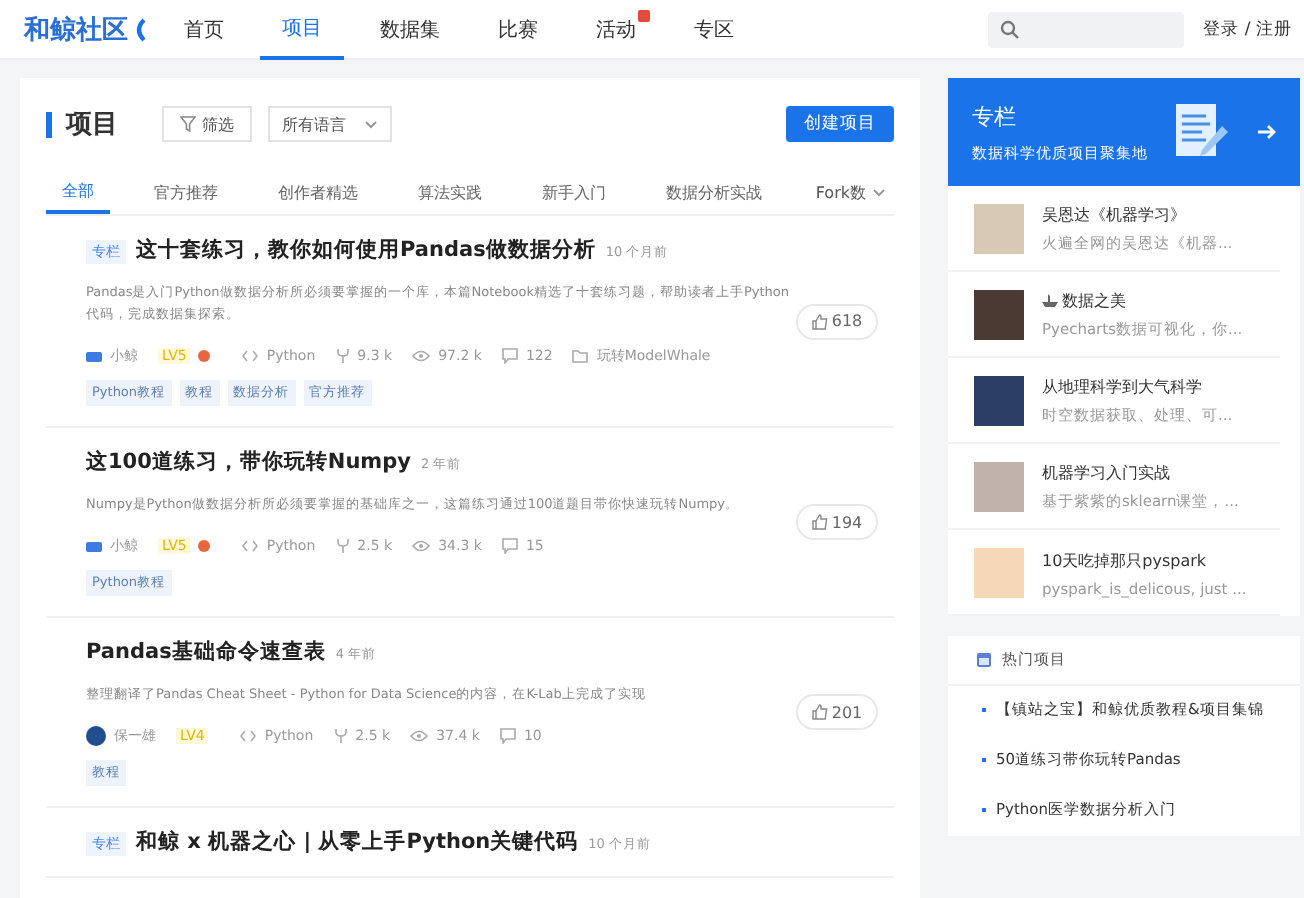 The image size is (1304, 898). Describe the element at coordinates (1267, 132) in the screenshot. I see `arrow-right-icon` at that location.